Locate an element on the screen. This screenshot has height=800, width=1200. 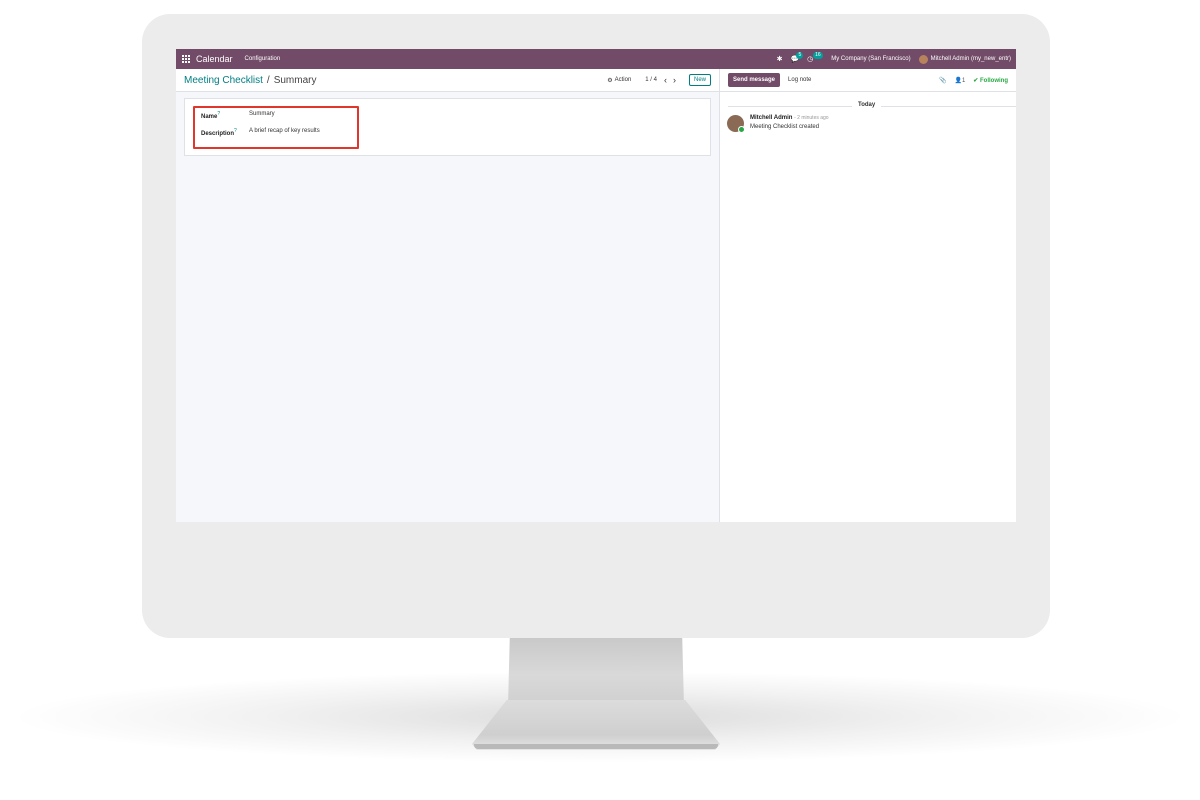
person-icon: 👤 is located at coordinates (958, 80).